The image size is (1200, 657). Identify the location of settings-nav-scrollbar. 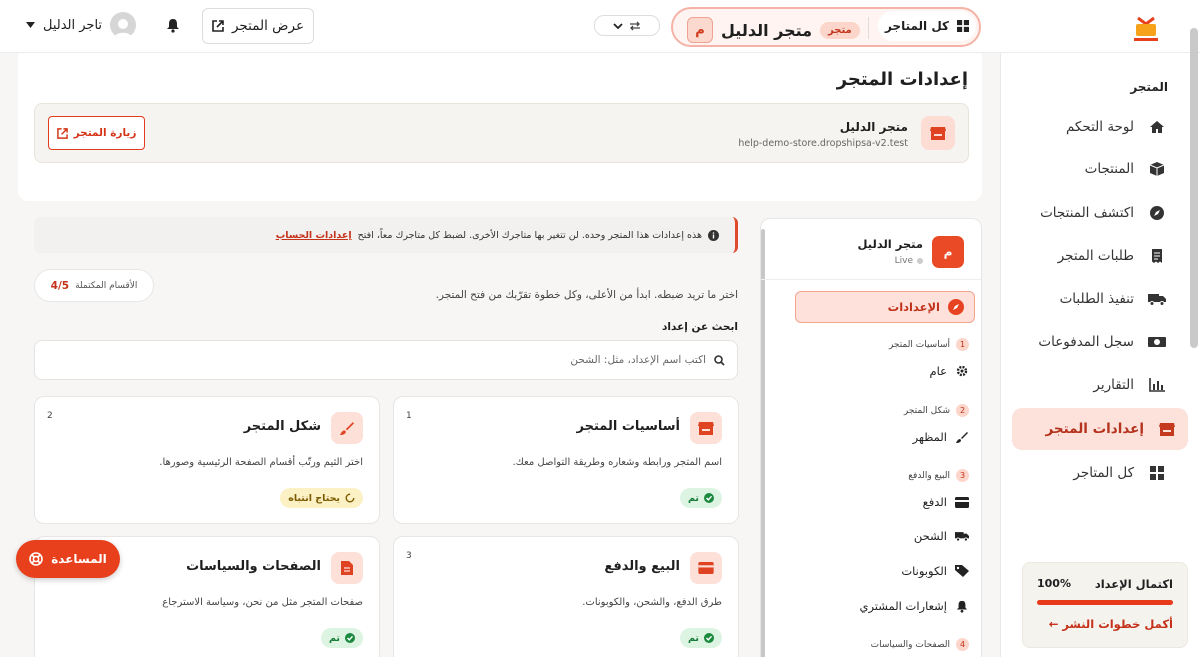
(763, 443).